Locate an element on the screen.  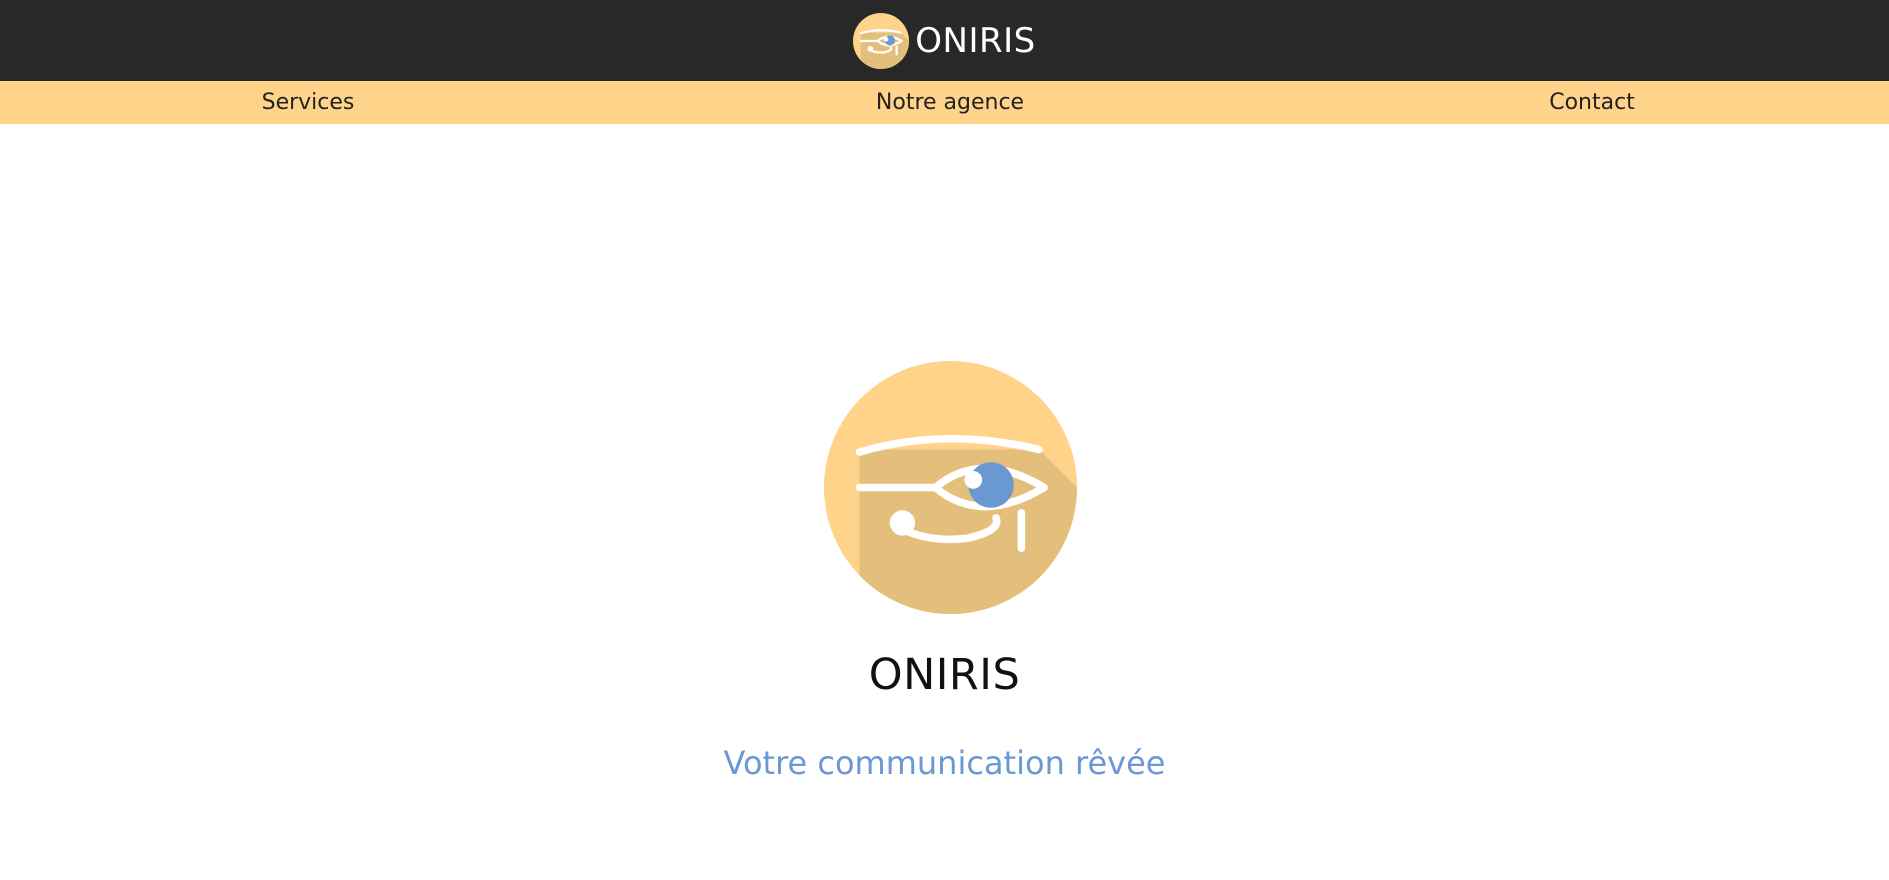
brand-home-link: ONIRIS is located at coordinates (944, 40).